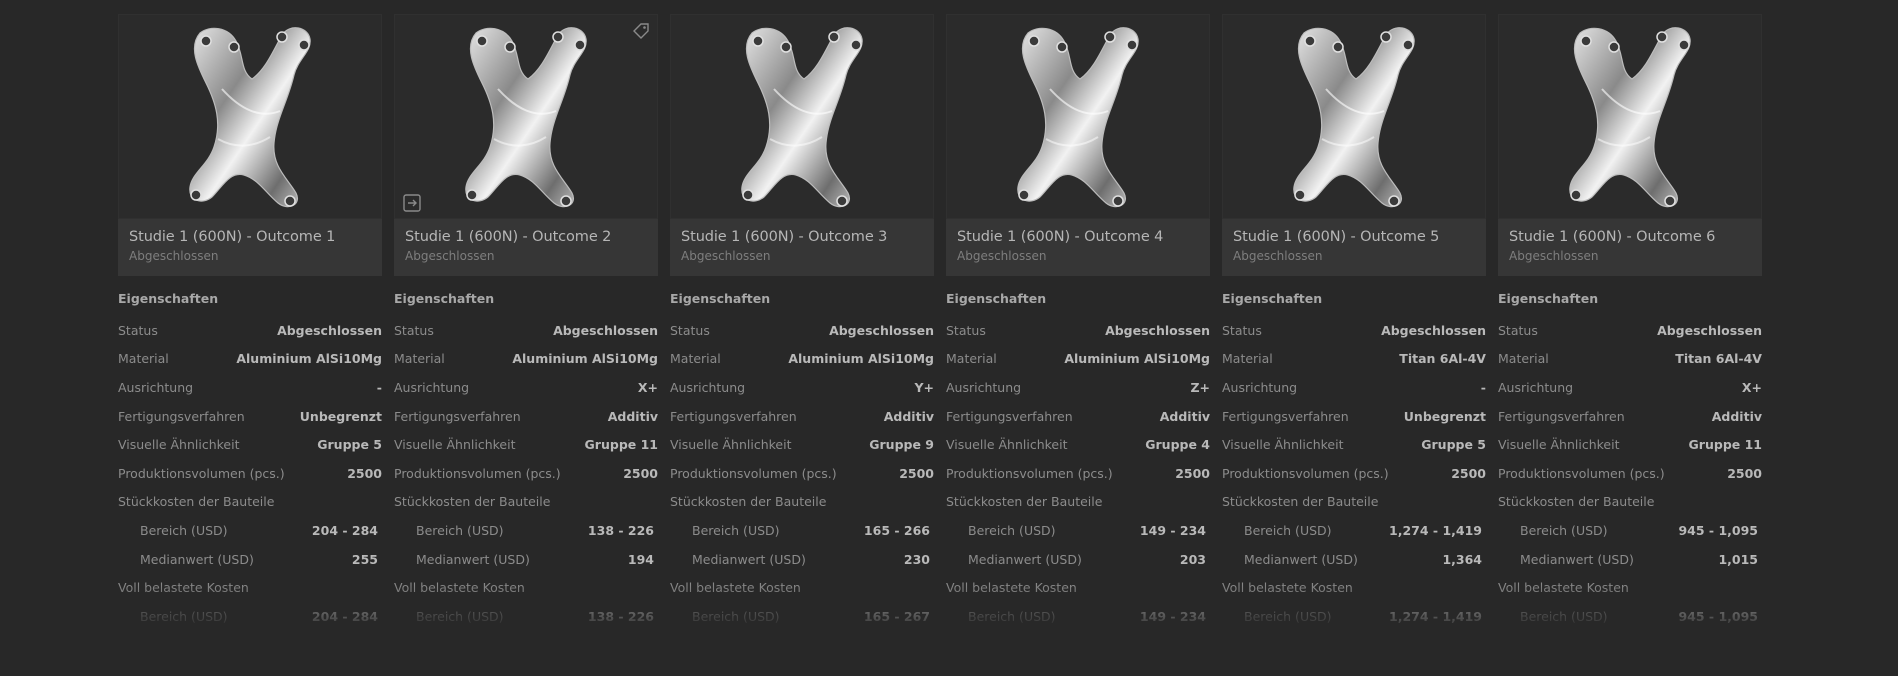 This screenshot has height=676, width=1898. I want to click on property-value: 1,015, so click(1738, 559).